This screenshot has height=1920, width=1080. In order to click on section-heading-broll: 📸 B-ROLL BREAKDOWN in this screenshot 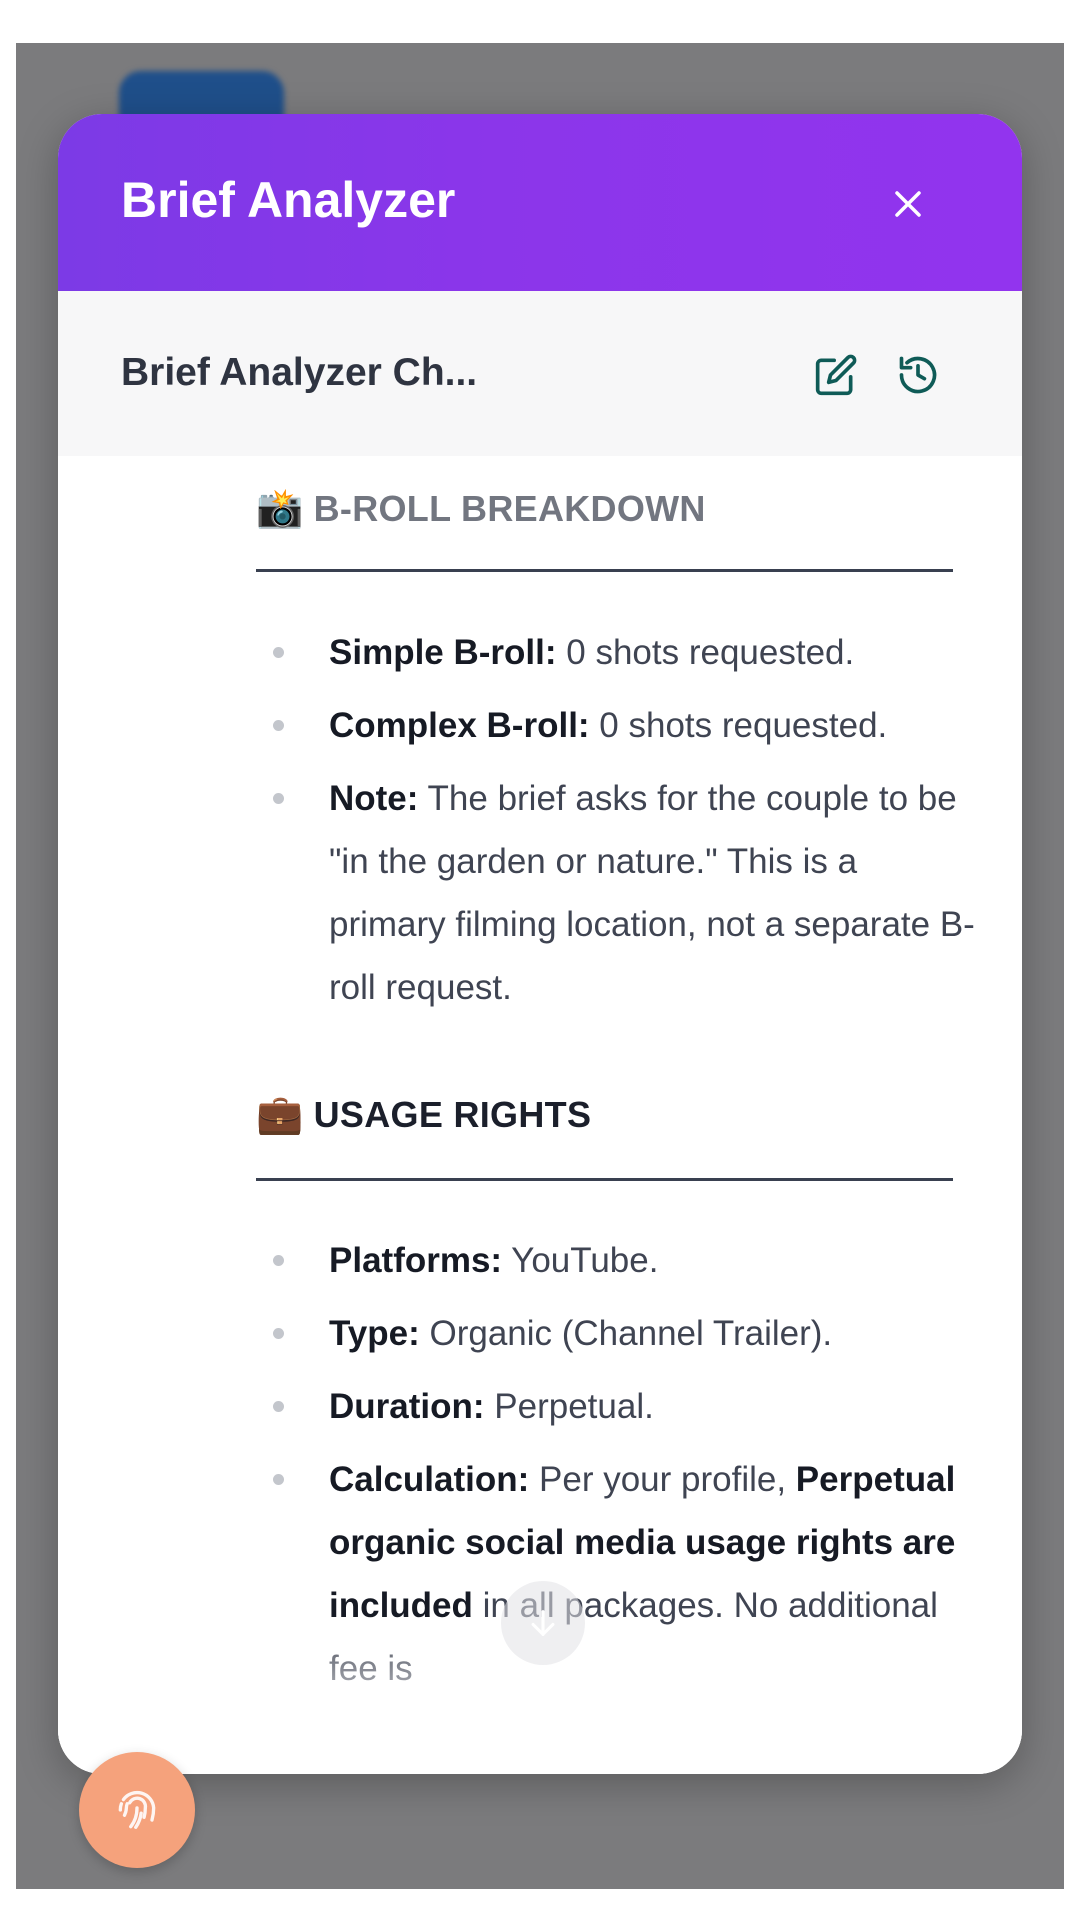, I will do `click(481, 508)`.